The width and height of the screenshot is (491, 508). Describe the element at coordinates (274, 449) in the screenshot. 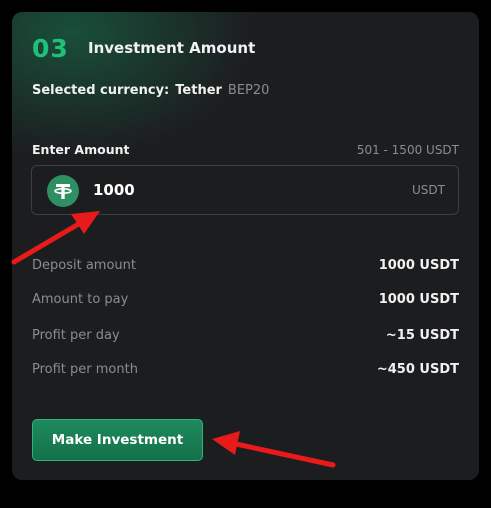

I see `arrow-to-invest-button-icon` at that location.